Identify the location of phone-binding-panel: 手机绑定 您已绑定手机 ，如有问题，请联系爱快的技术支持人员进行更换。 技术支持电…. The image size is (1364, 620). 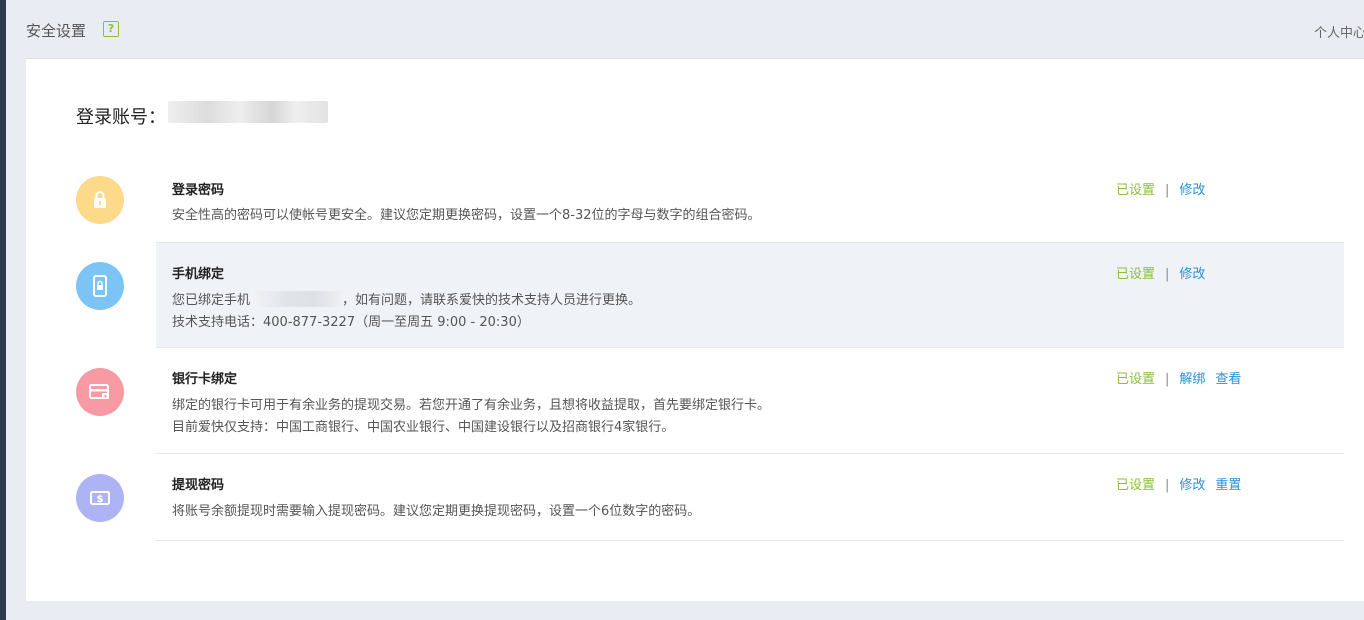
(750, 295).